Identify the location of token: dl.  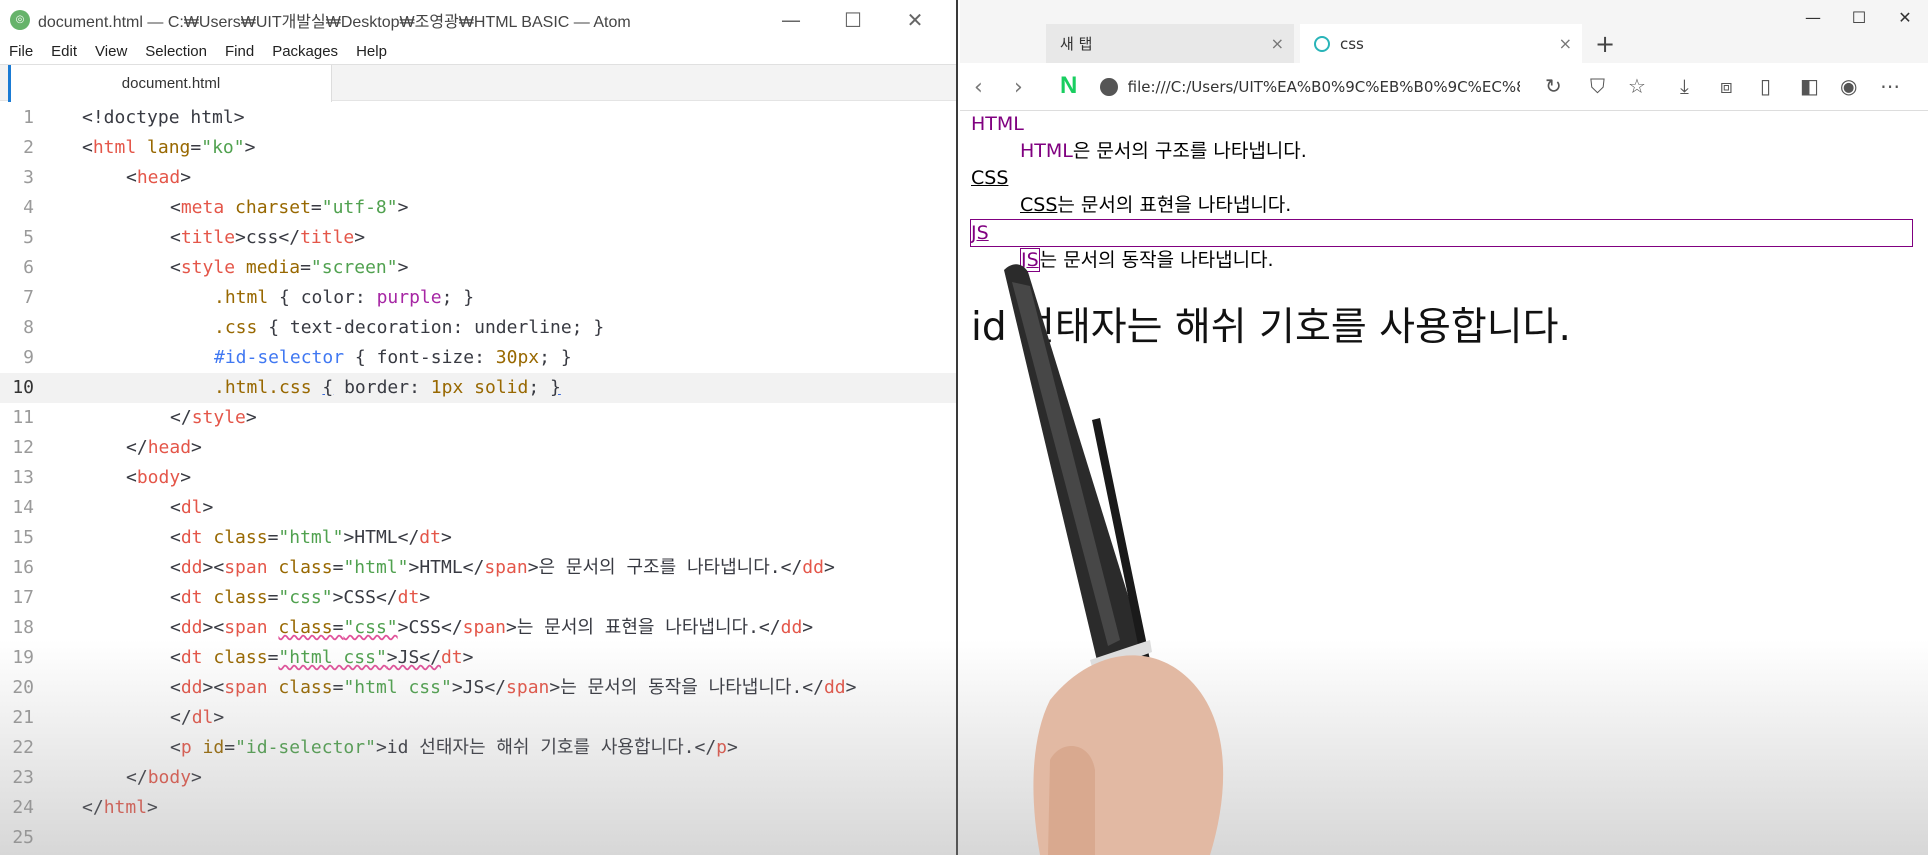
(202, 717).